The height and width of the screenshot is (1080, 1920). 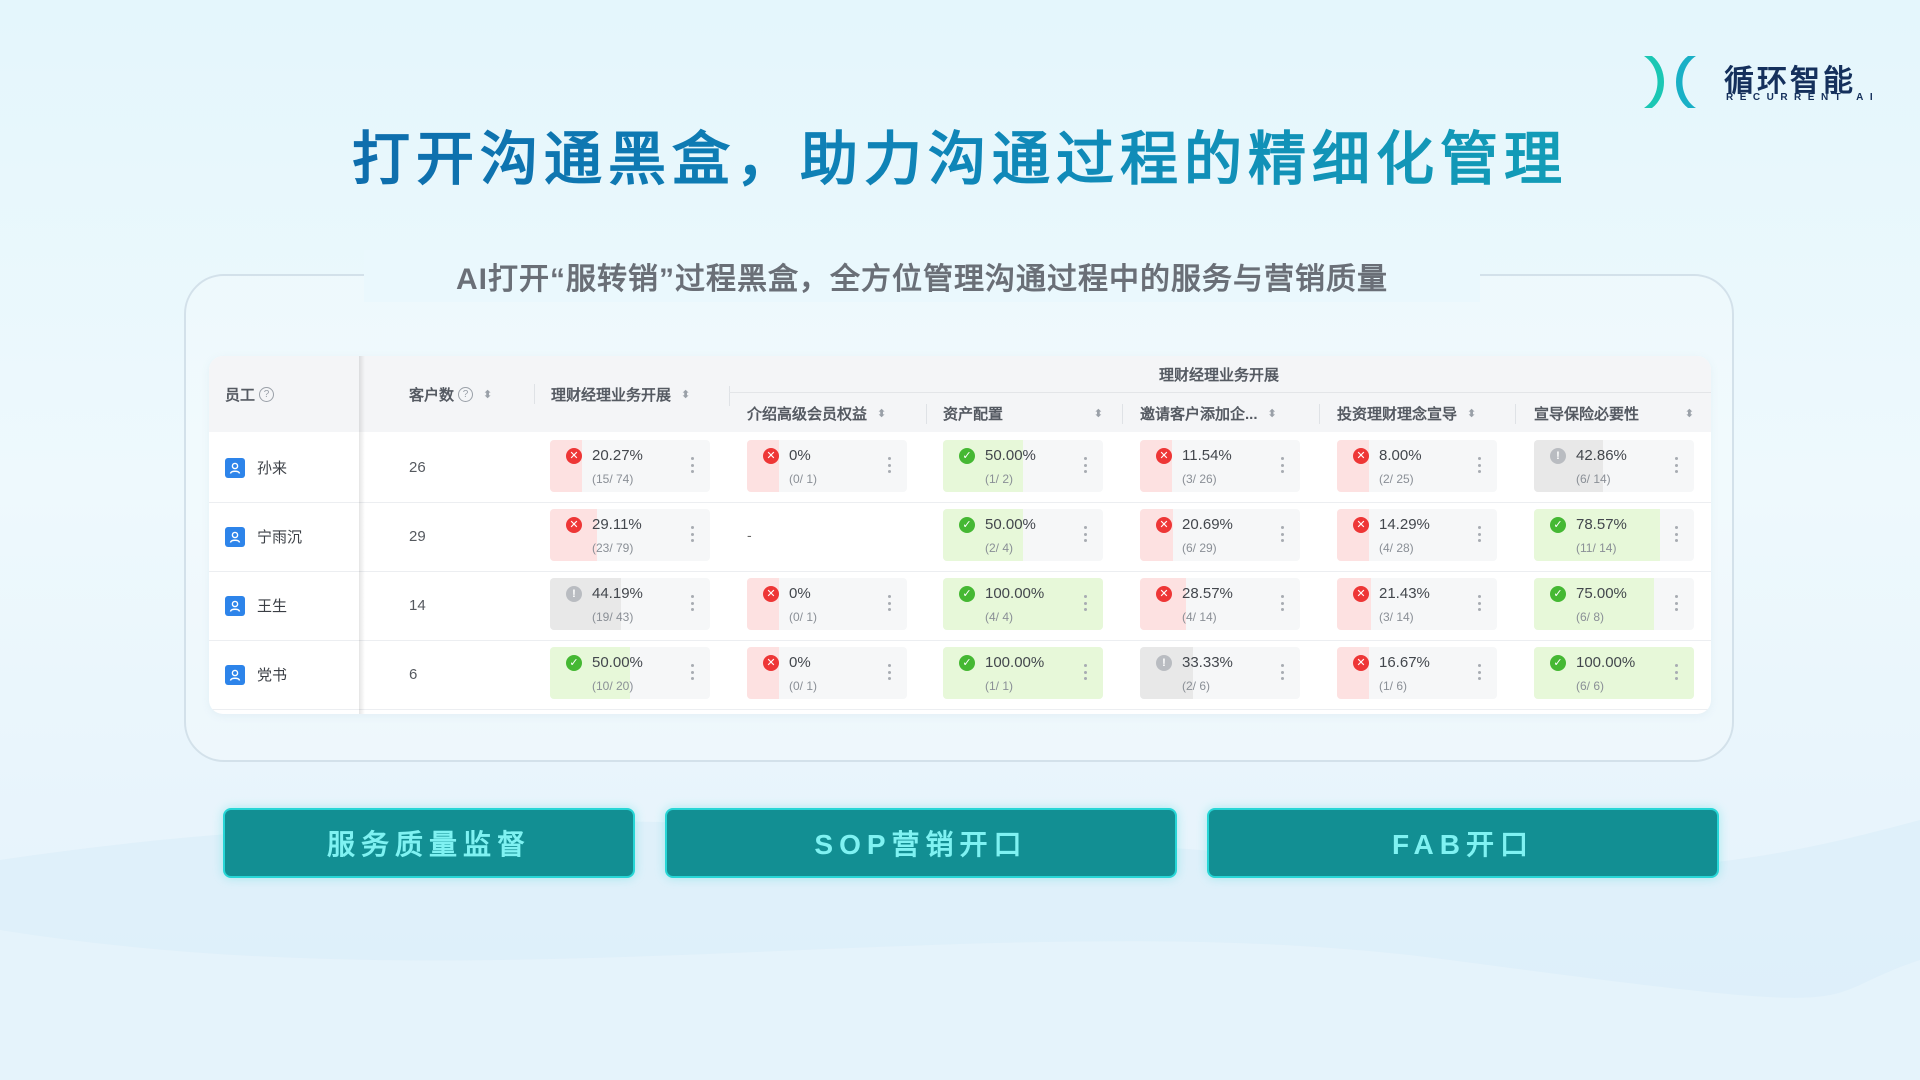 I want to click on employee-cell: 王生, so click(x=256, y=605).